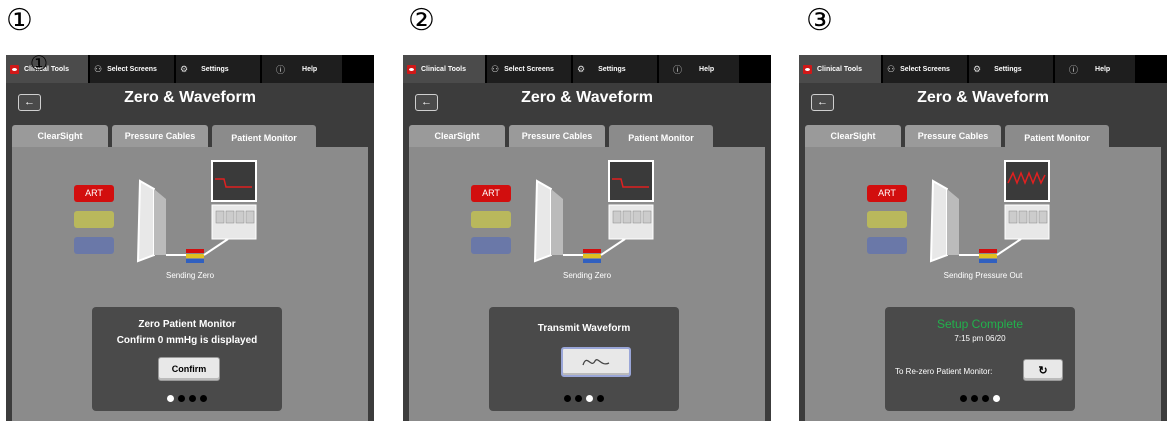 This screenshot has height=421, width=1169. Describe the element at coordinates (944, 371) in the screenshot. I see `rezero-label: To Re-zero Patient Monitor:` at that location.